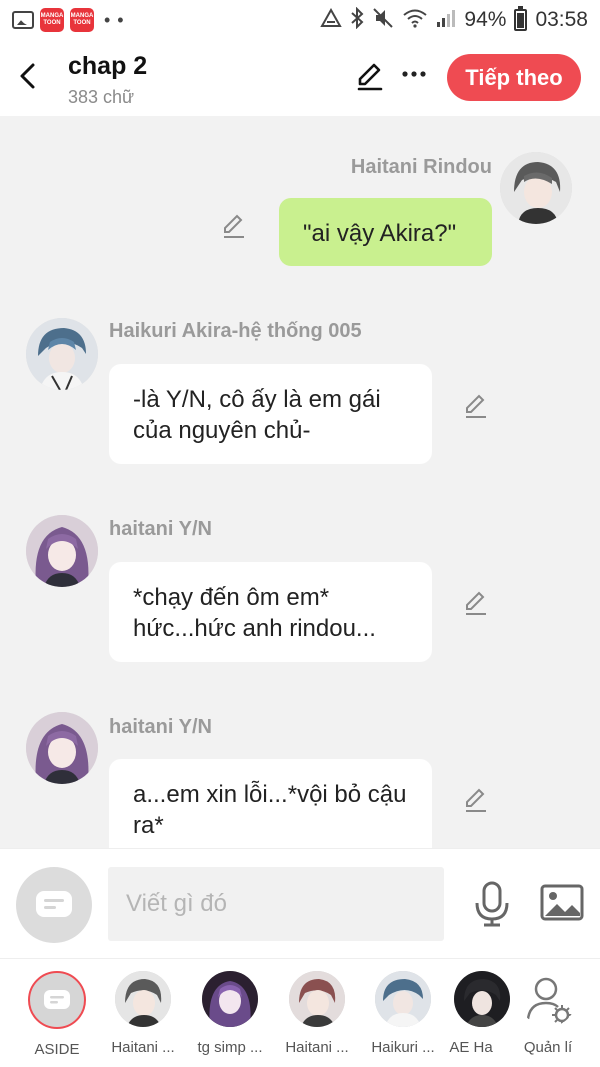 This screenshot has width=600, height=1067. Describe the element at coordinates (57, 1049) in the screenshot. I see `character-label: ASIDE` at that location.